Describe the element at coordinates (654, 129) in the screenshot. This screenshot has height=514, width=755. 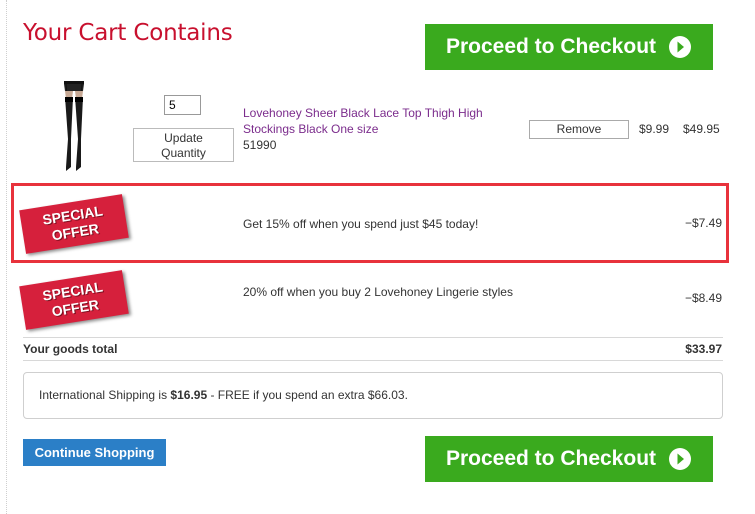
I see `unit-price: $9.99` at that location.